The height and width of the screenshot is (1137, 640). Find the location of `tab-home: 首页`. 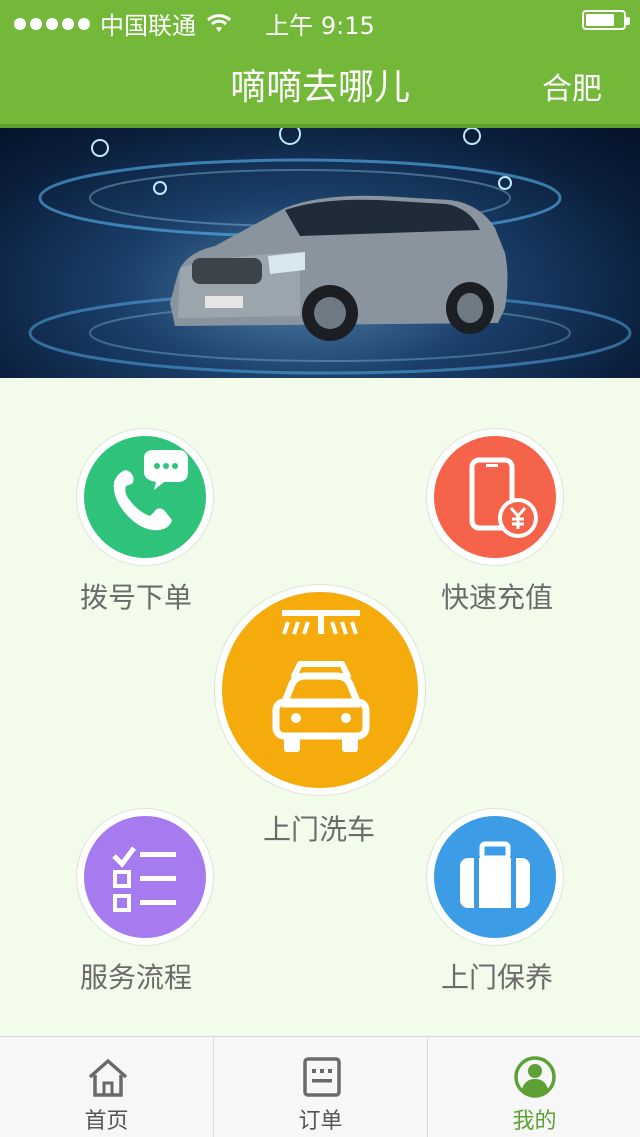

tab-home: 首页 is located at coordinates (106, 1087).